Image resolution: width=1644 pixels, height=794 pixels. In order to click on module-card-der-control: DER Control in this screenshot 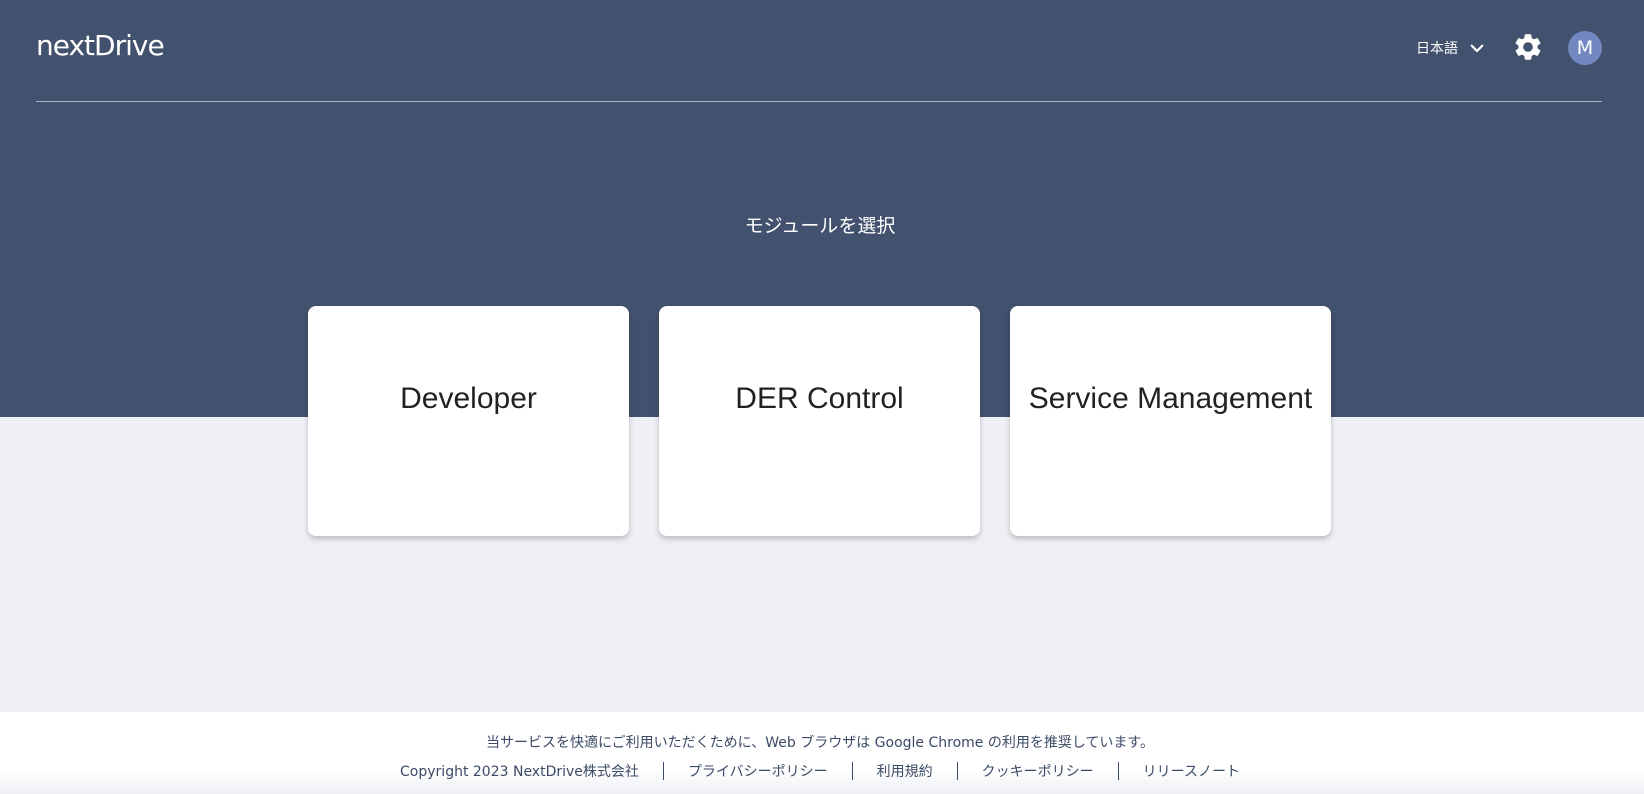, I will do `click(819, 421)`.